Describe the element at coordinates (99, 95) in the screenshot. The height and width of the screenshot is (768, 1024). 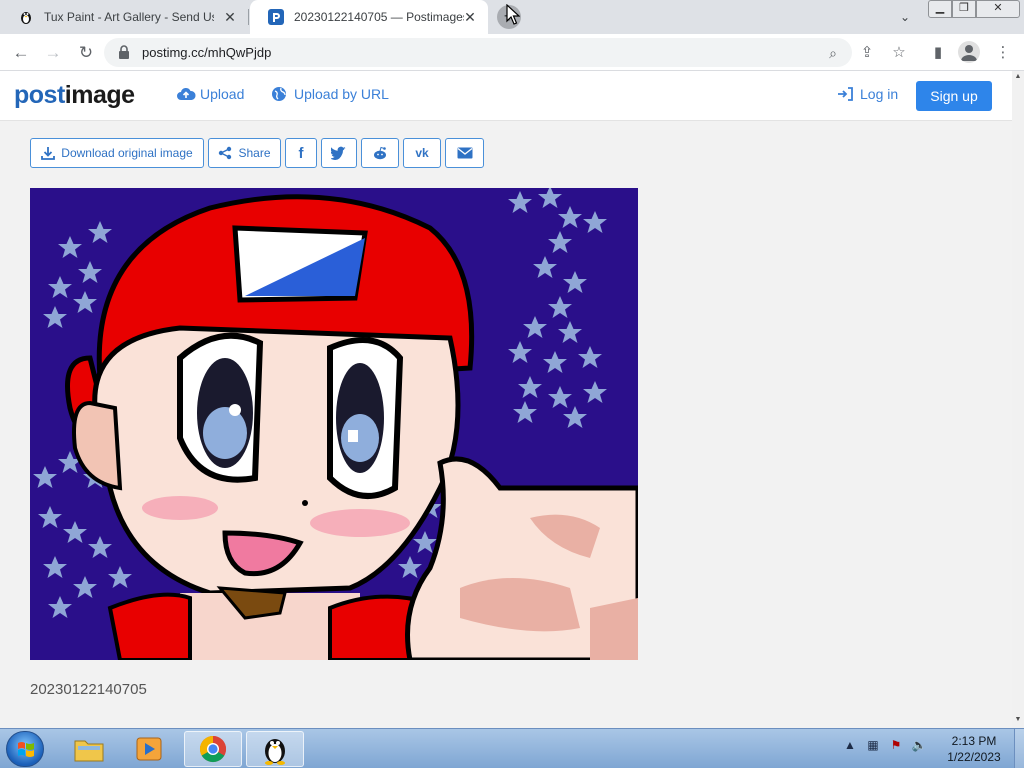
I see `logo-text-image: image` at that location.